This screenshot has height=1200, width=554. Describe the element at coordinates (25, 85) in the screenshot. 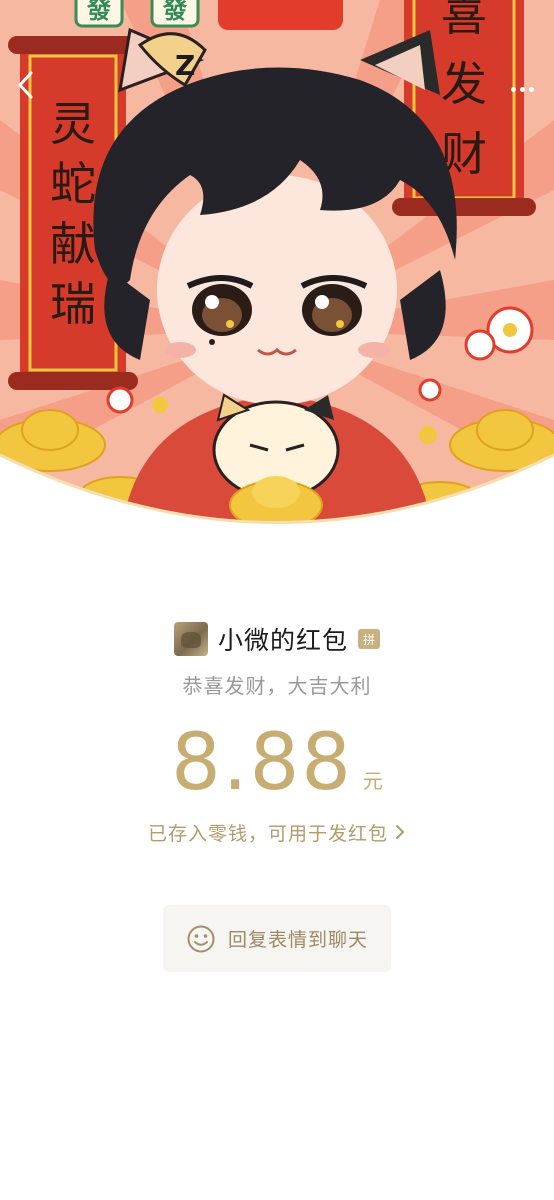

I see `chevron-left-icon` at that location.